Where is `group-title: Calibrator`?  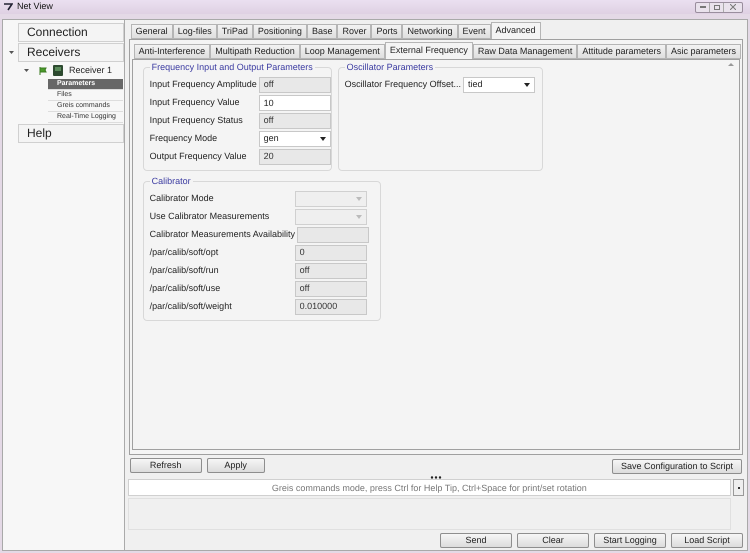 group-title: Calibrator is located at coordinates (171, 181).